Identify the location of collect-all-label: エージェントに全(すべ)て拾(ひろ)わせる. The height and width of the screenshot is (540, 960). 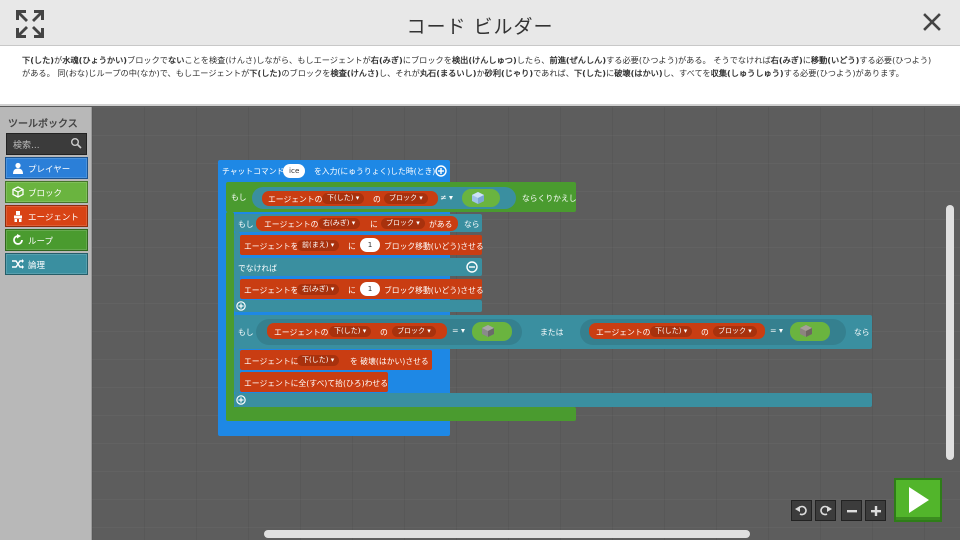
(316, 383).